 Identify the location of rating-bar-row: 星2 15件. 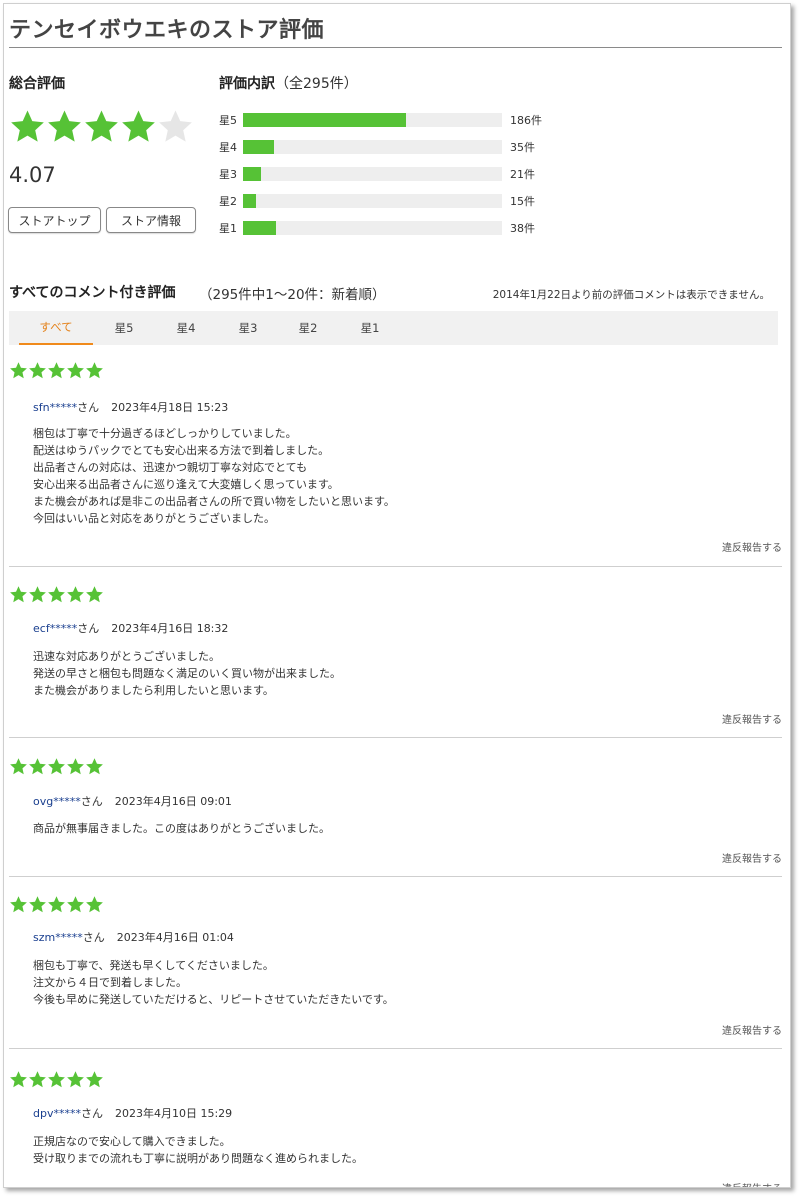
(377, 201).